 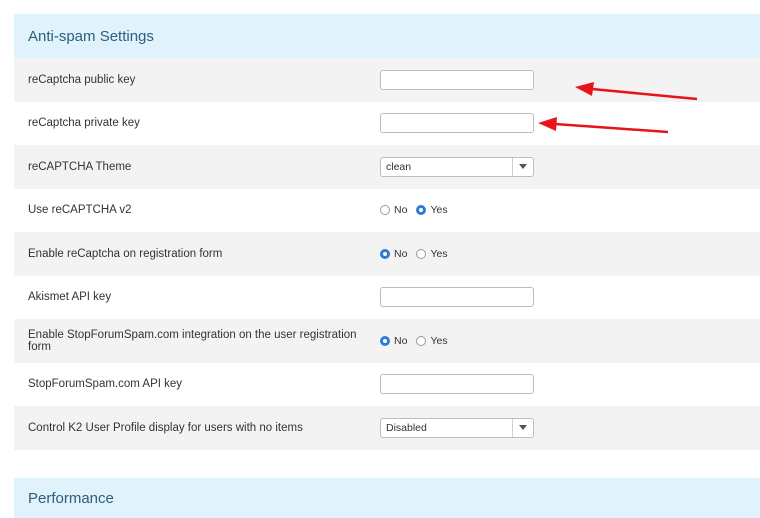 I want to click on recaptcha-public-key-input, so click(x=457, y=79).